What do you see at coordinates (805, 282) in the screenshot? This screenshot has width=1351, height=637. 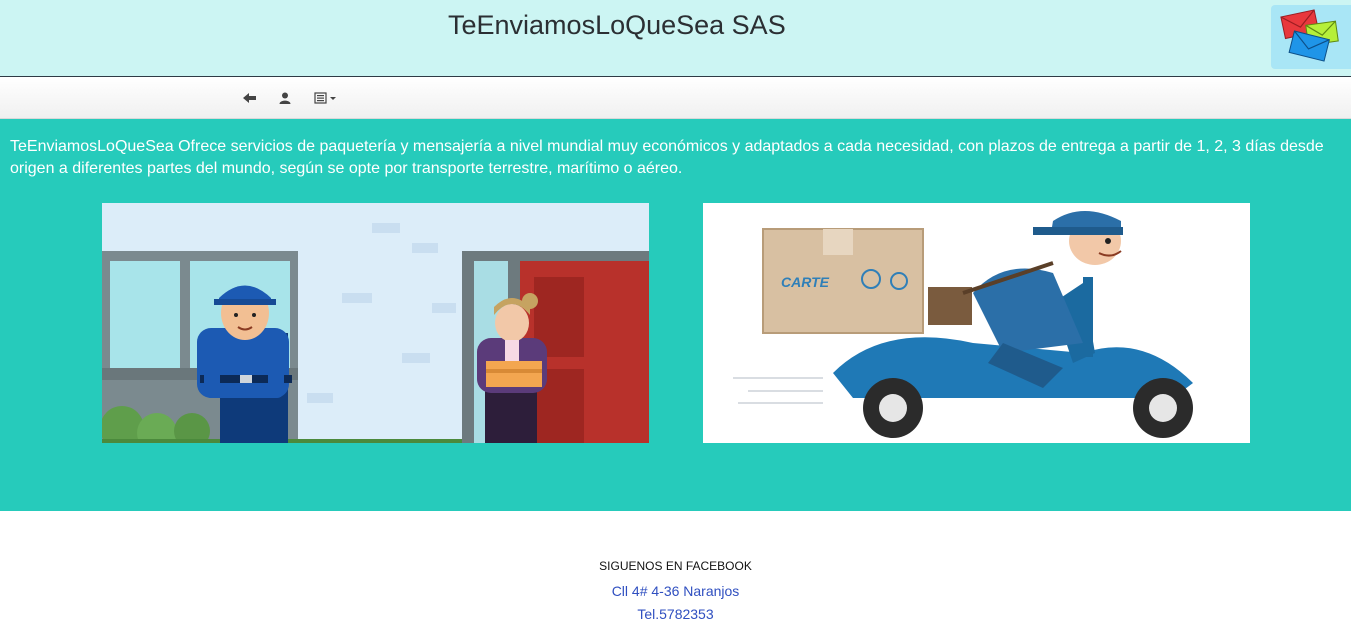 I see `box-label: CARTE` at bounding box center [805, 282].